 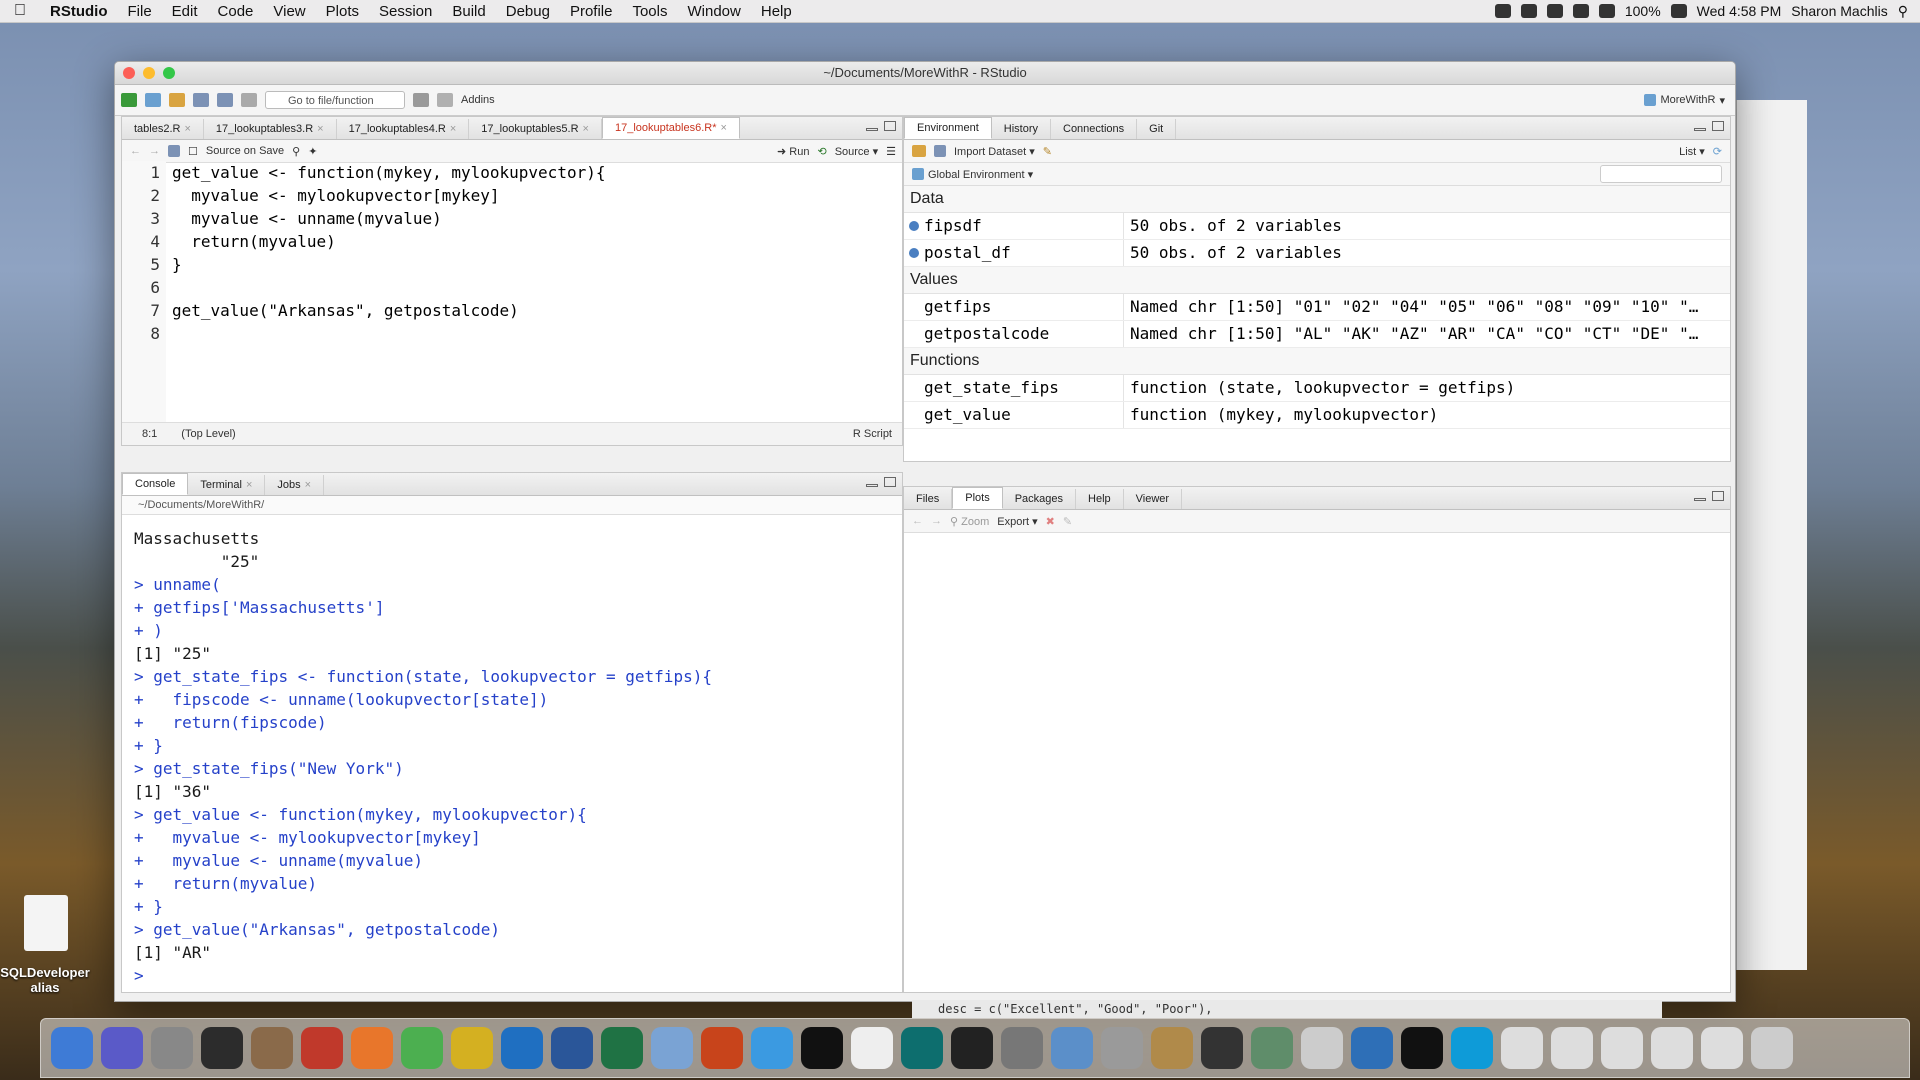 What do you see at coordinates (153, 100) in the screenshot?
I see `new-project-icon` at bounding box center [153, 100].